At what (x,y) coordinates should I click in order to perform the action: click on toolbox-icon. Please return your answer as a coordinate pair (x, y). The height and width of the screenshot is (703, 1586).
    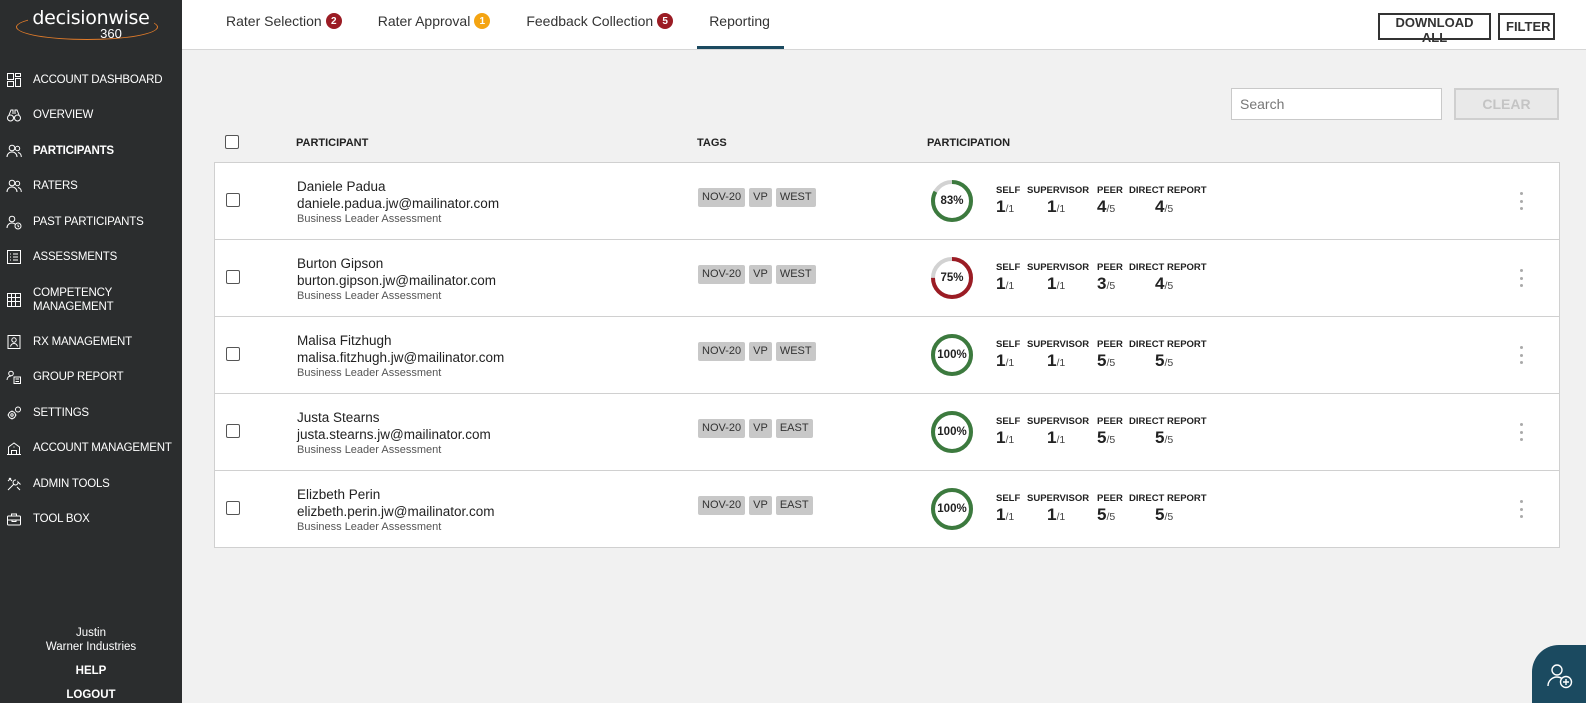
    Looking at the image, I should click on (14, 519).